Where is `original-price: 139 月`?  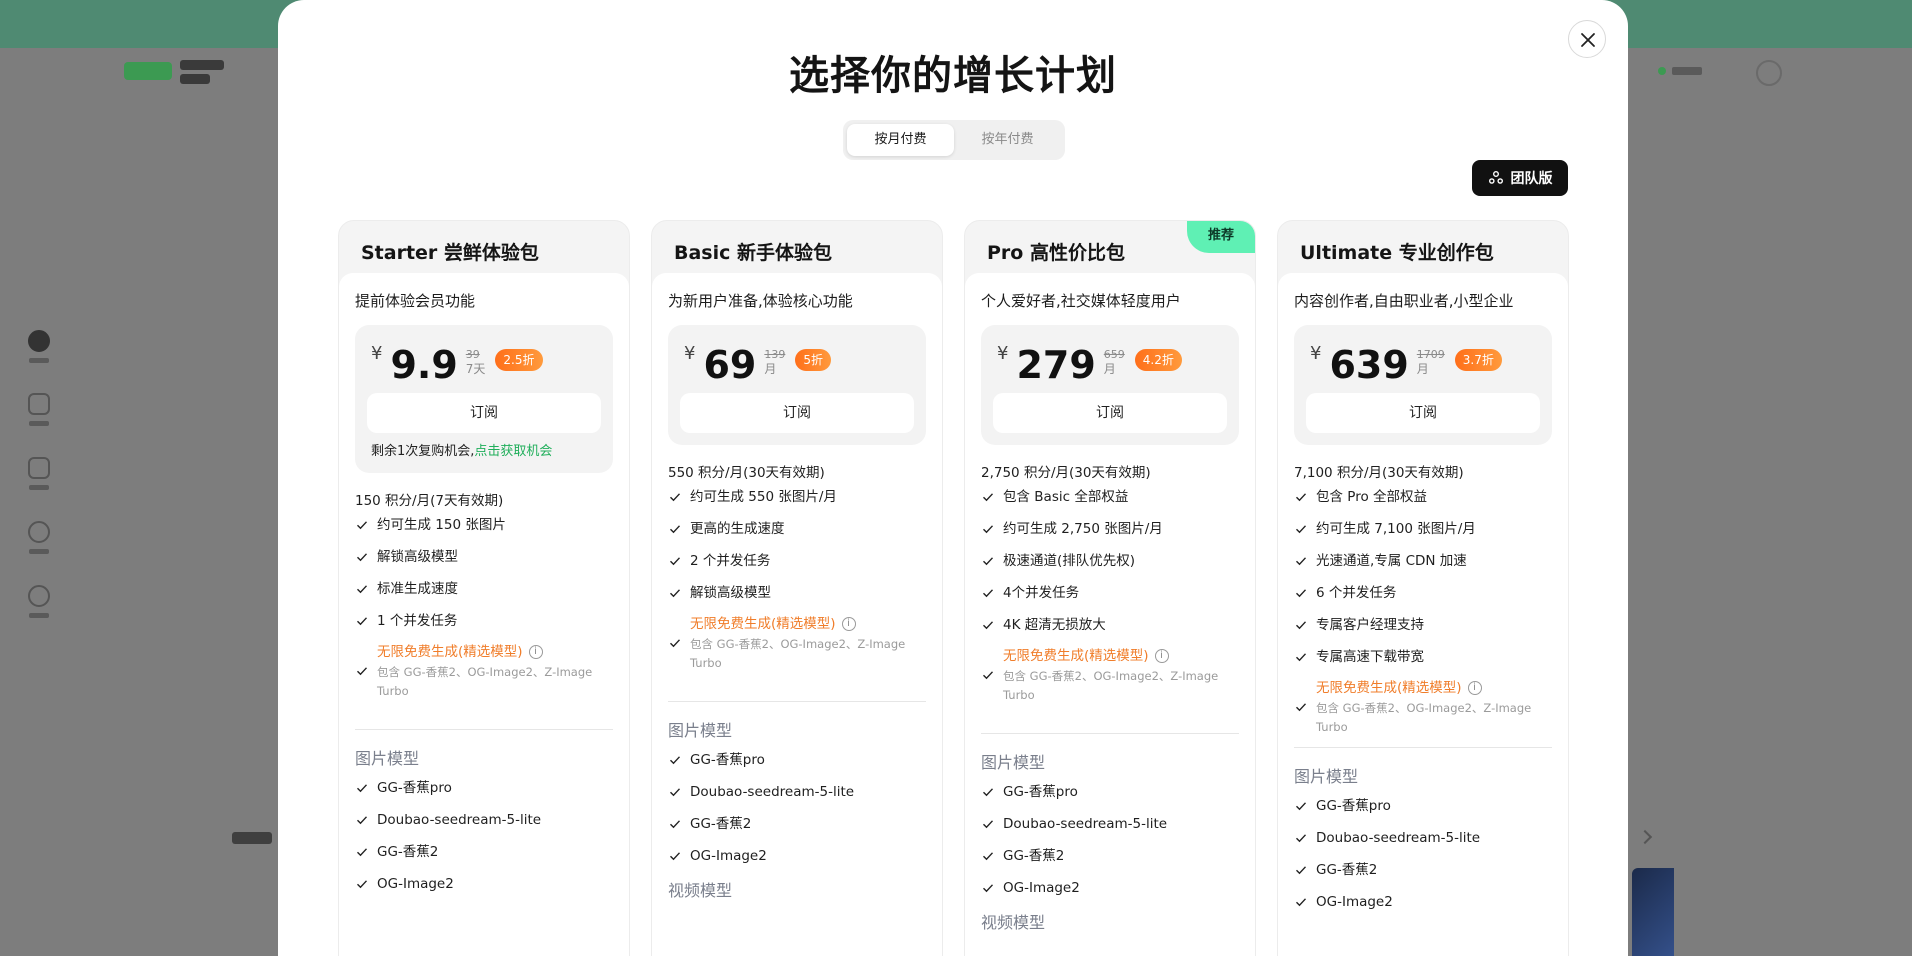
original-price: 139 月 is located at coordinates (774, 362).